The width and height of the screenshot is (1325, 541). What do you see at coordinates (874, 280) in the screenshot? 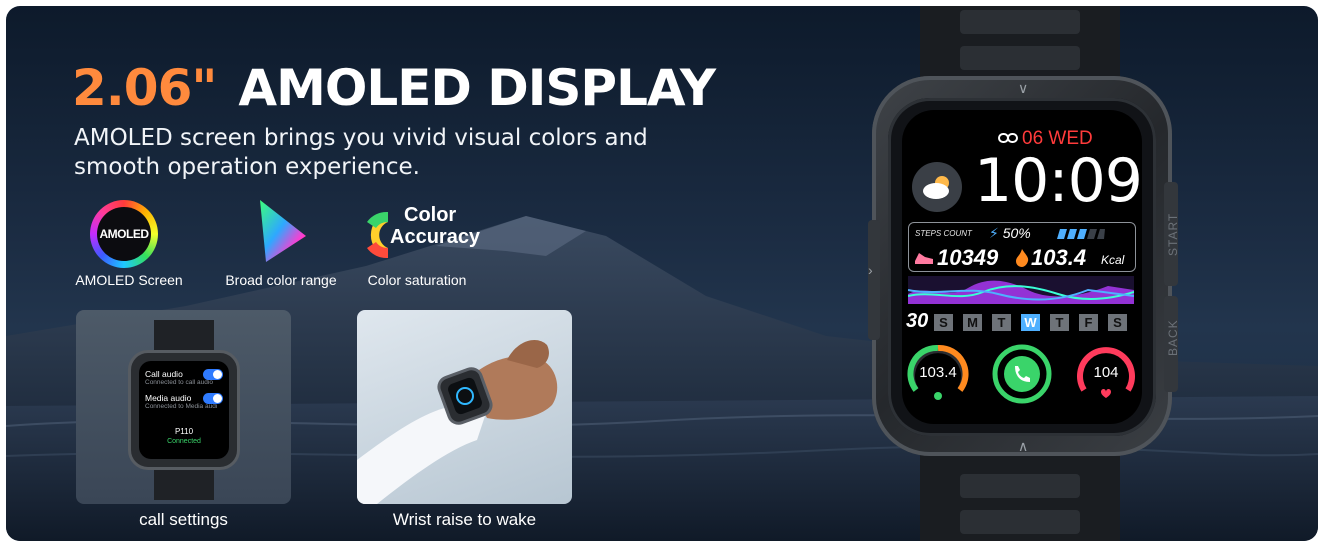
I see `left-side-button` at bounding box center [874, 280].